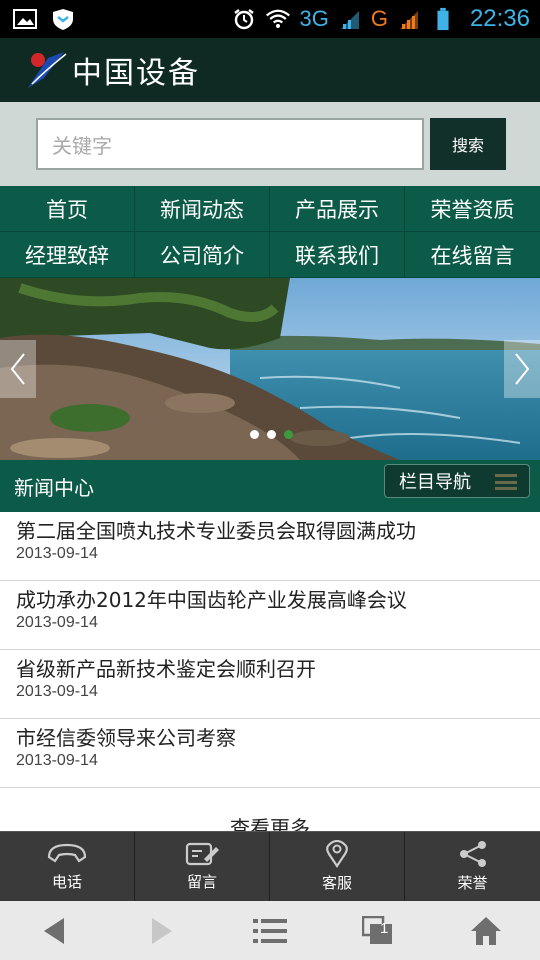 This screenshot has height=960, width=540. Describe the element at coordinates (270, 684) in the screenshot. I see `news-item: 省级新产品新技术鉴定会顺利召开 2013-09-14` at that location.